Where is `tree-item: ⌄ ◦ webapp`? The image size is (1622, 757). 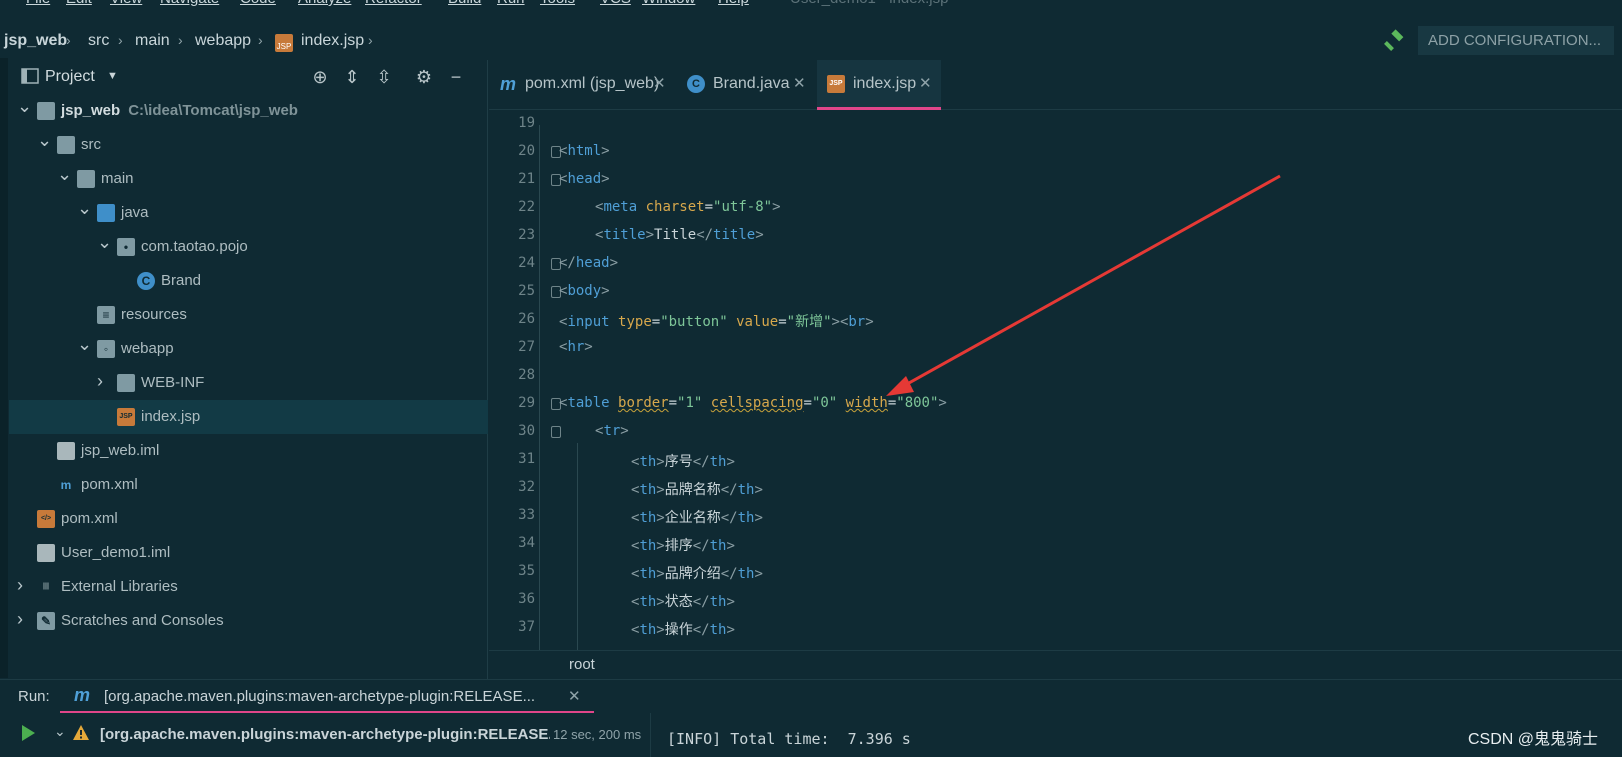 tree-item: ⌄ ◦ webapp is located at coordinates (248, 349).